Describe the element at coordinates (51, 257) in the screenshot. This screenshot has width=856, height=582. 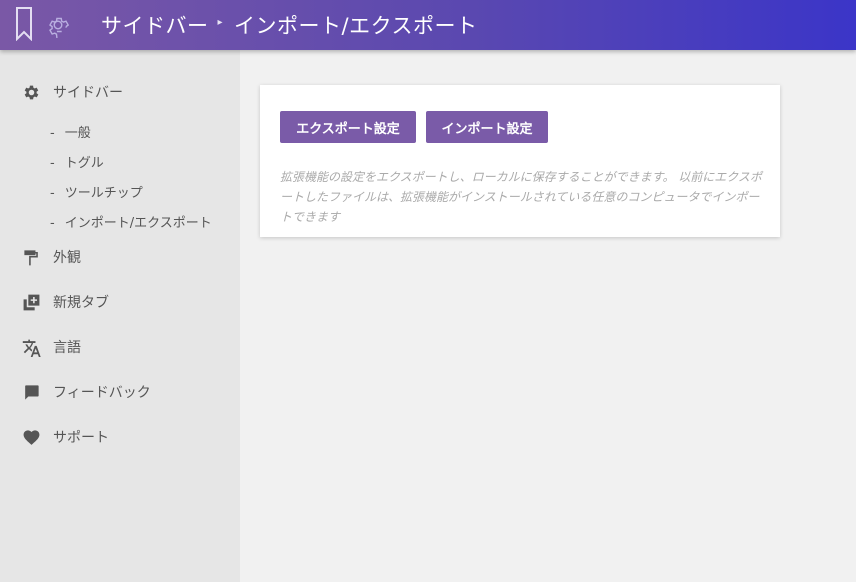
I see `sidebar-item-appearance: 外観` at that location.